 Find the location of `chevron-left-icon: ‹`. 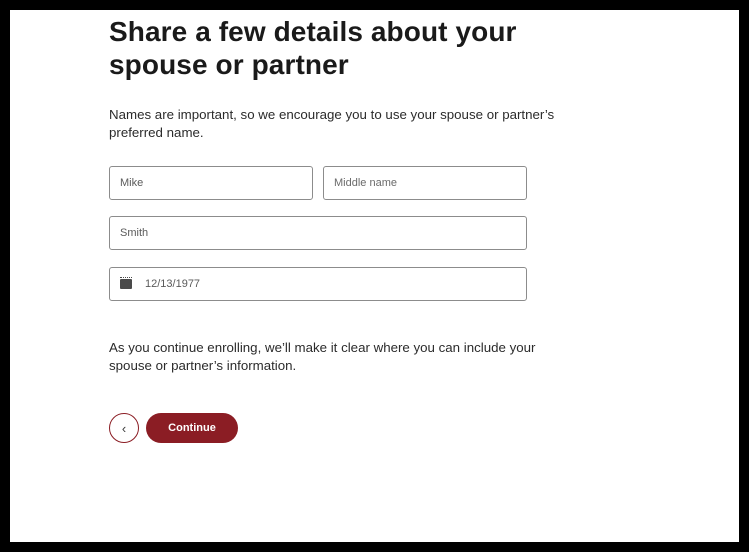

chevron-left-icon: ‹ is located at coordinates (124, 428).